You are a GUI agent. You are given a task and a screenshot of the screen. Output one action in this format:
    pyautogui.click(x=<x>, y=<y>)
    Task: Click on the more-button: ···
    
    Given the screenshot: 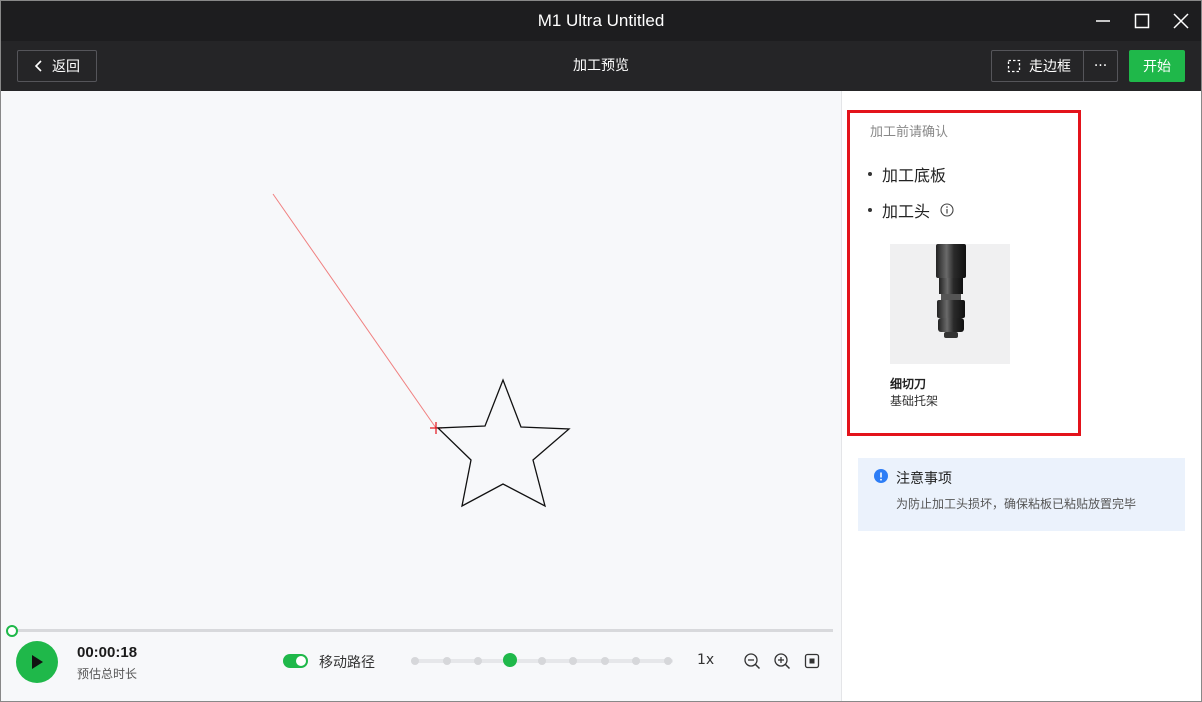 What is the action you would take?
    pyautogui.click(x=1101, y=66)
    